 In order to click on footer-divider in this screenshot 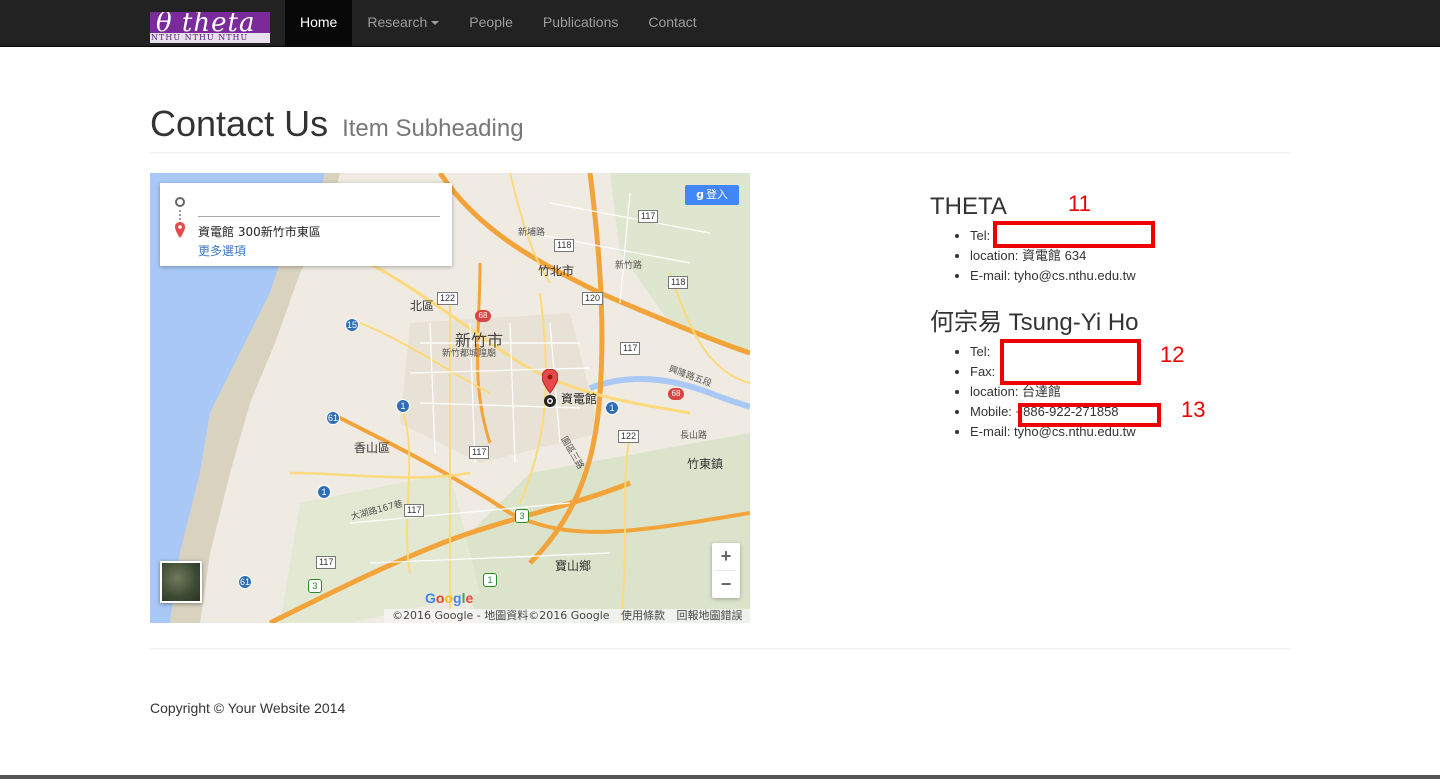, I will do `click(720, 648)`.